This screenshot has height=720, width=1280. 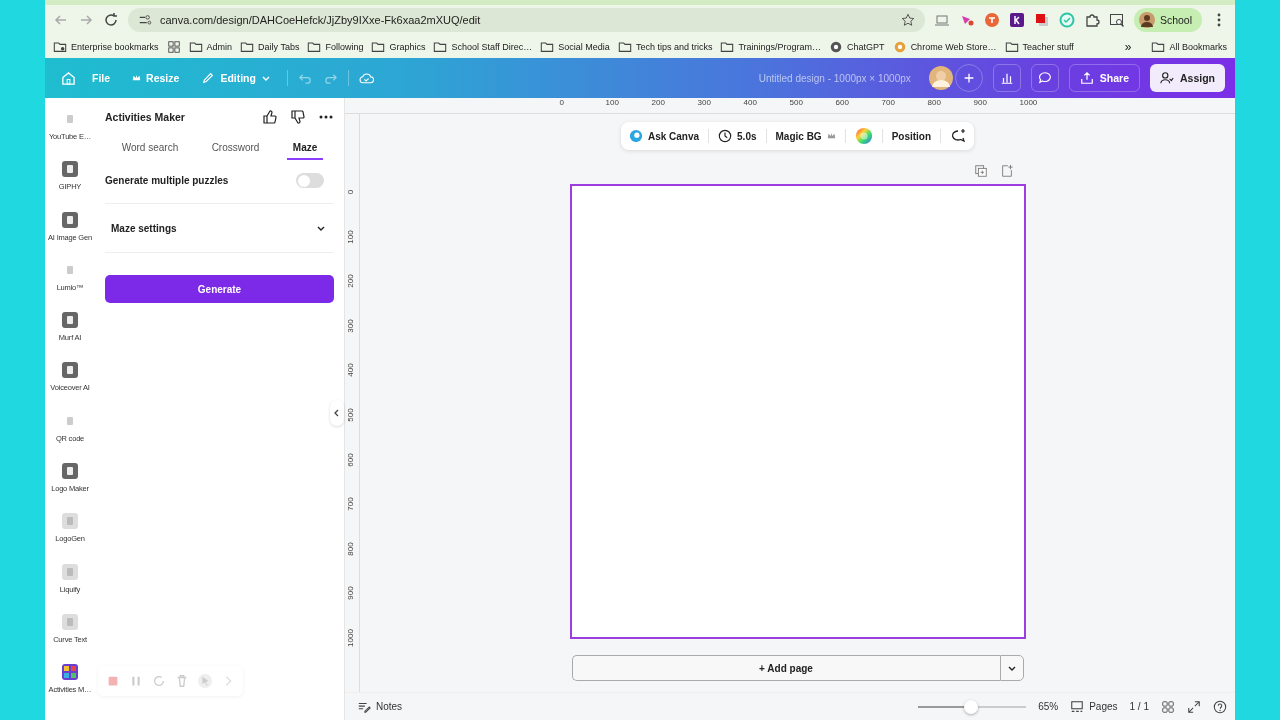 I want to click on pages-button: Pages, so click(x=1094, y=706).